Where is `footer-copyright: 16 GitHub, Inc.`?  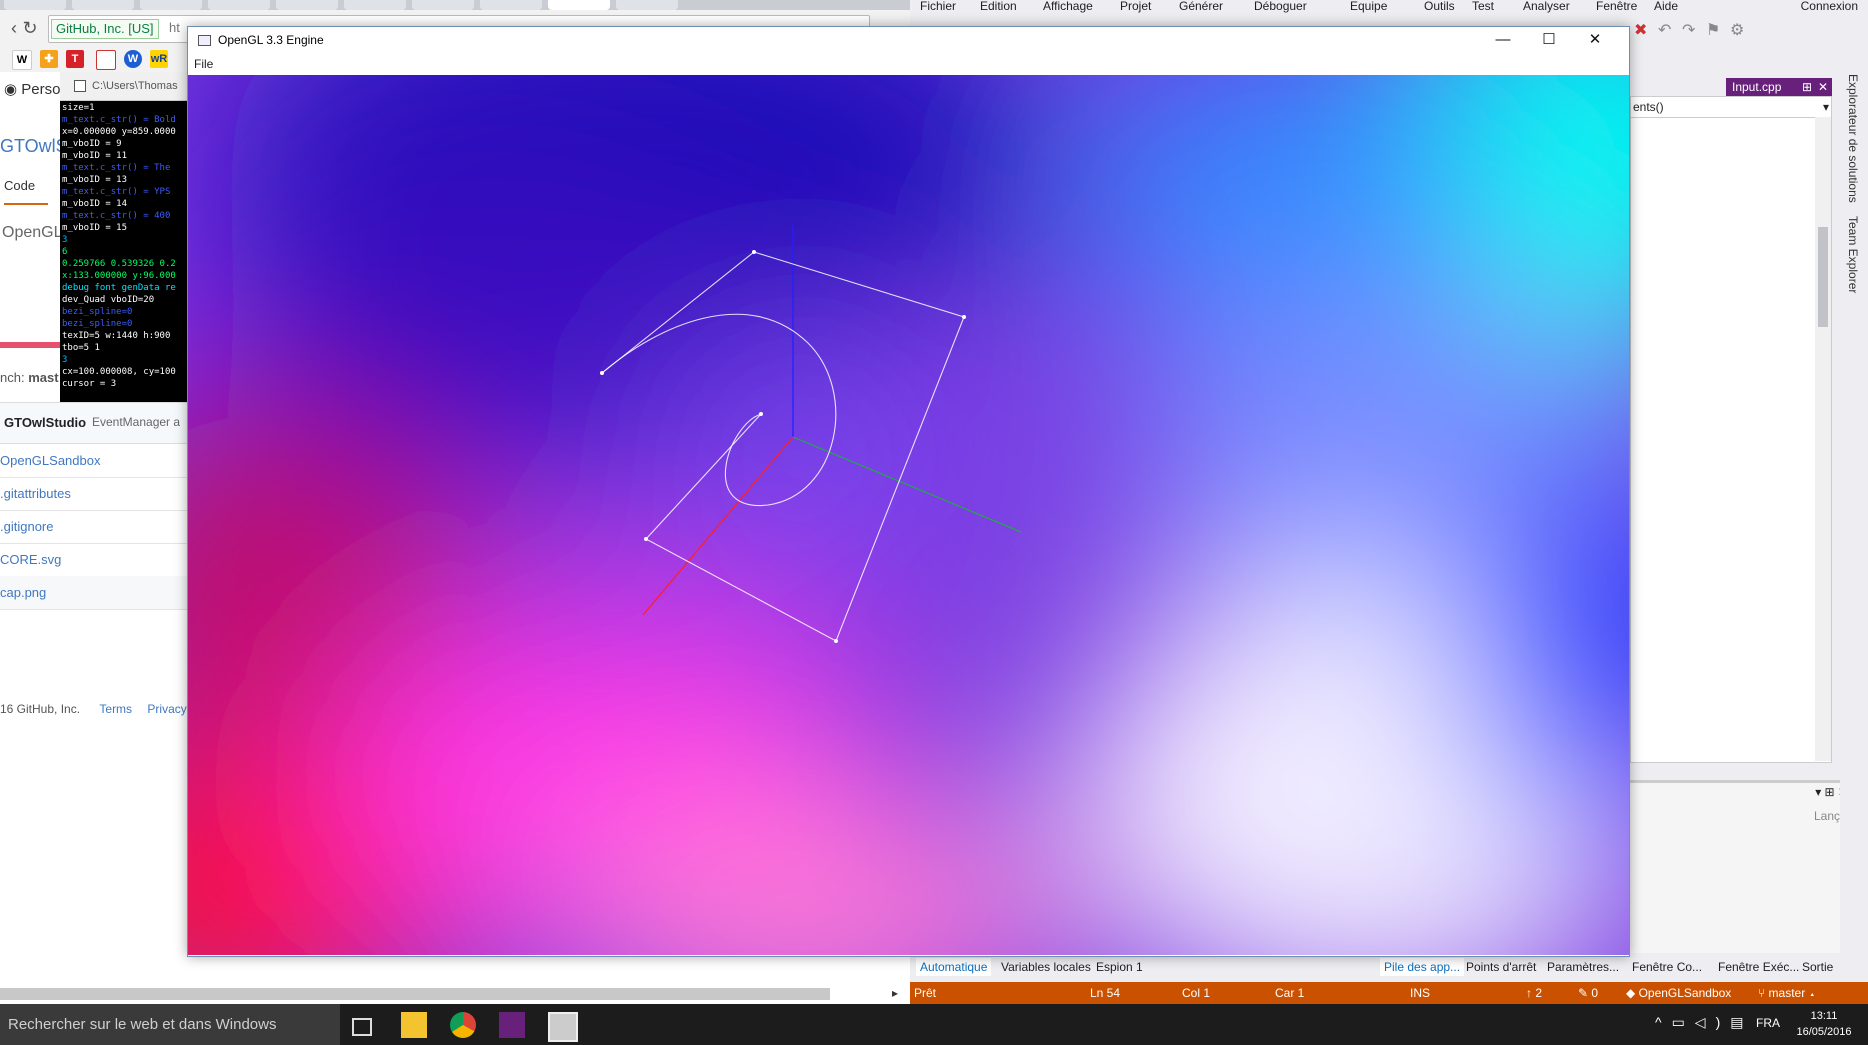 footer-copyright: 16 GitHub, Inc. is located at coordinates (40, 709).